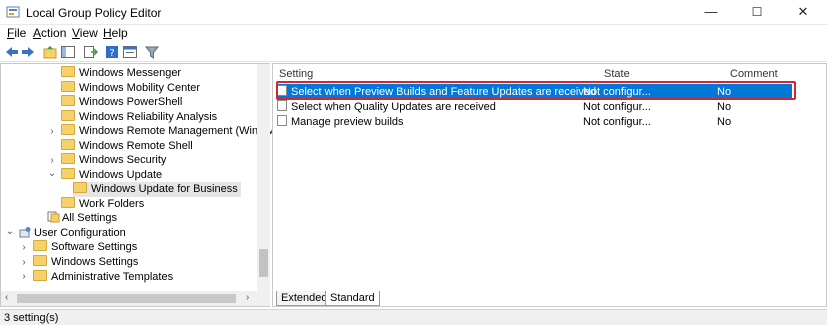 This screenshot has width=827, height=325. I want to click on tree-item-user-configuration: User Configuration, so click(72, 233).